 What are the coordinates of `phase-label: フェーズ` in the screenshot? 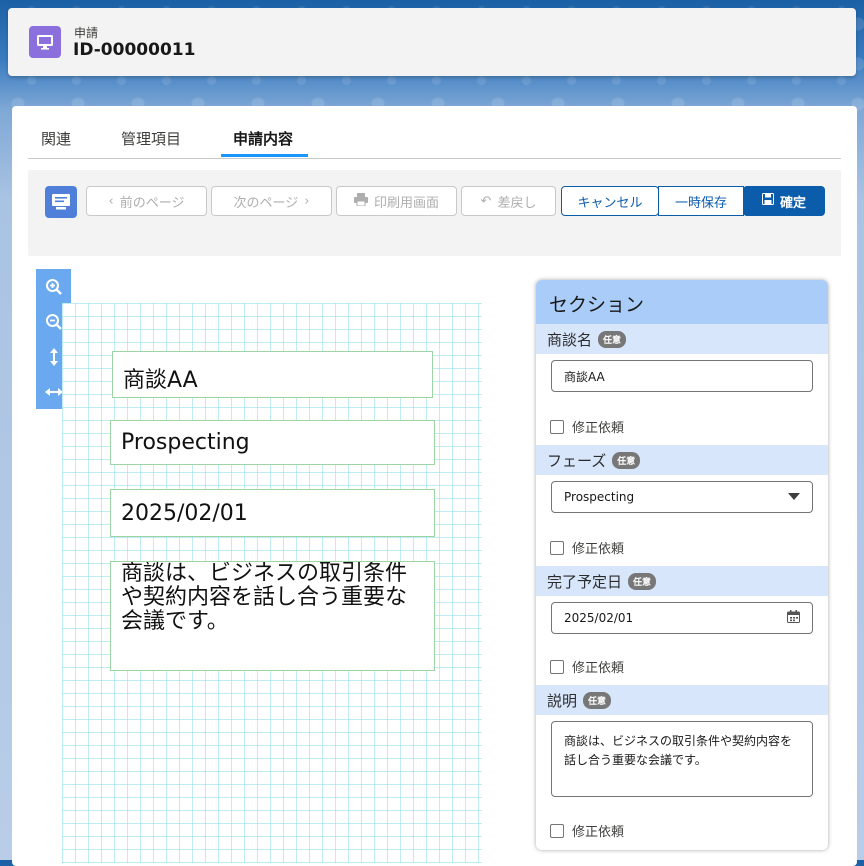 It's located at (577, 460).